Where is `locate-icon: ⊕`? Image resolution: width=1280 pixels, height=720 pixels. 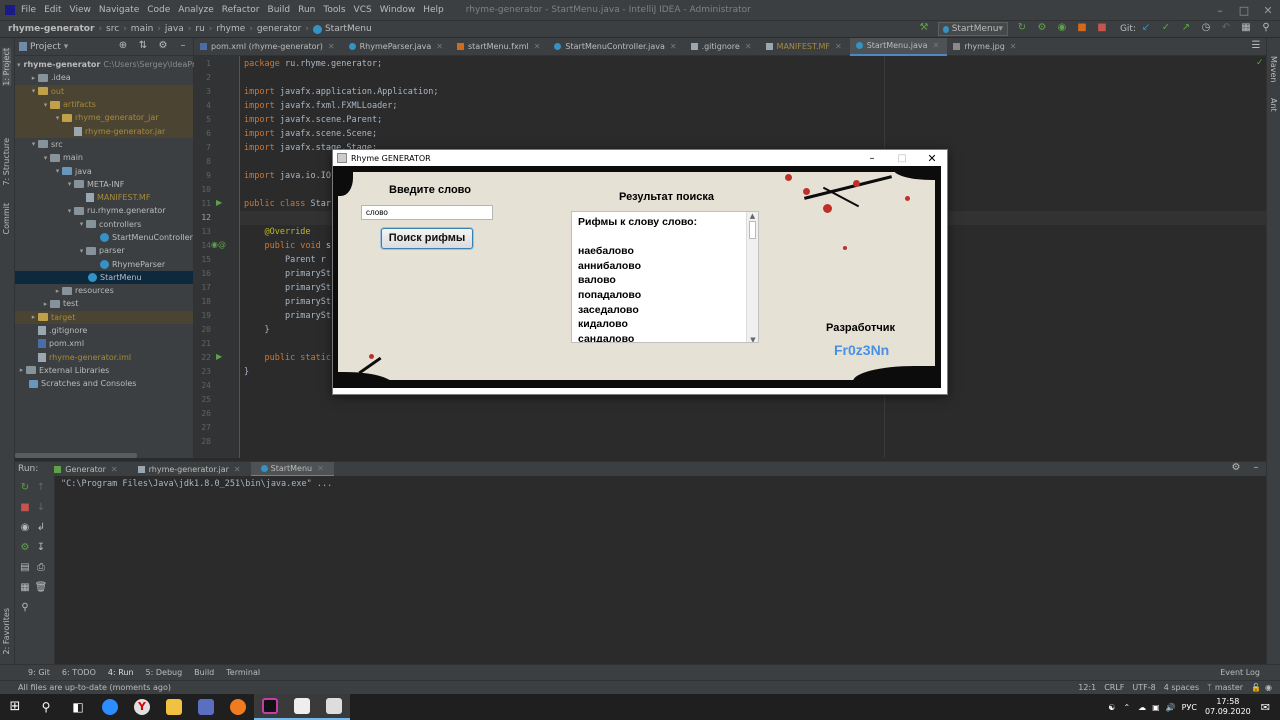
locate-icon: ⊕ is located at coordinates (123, 47).